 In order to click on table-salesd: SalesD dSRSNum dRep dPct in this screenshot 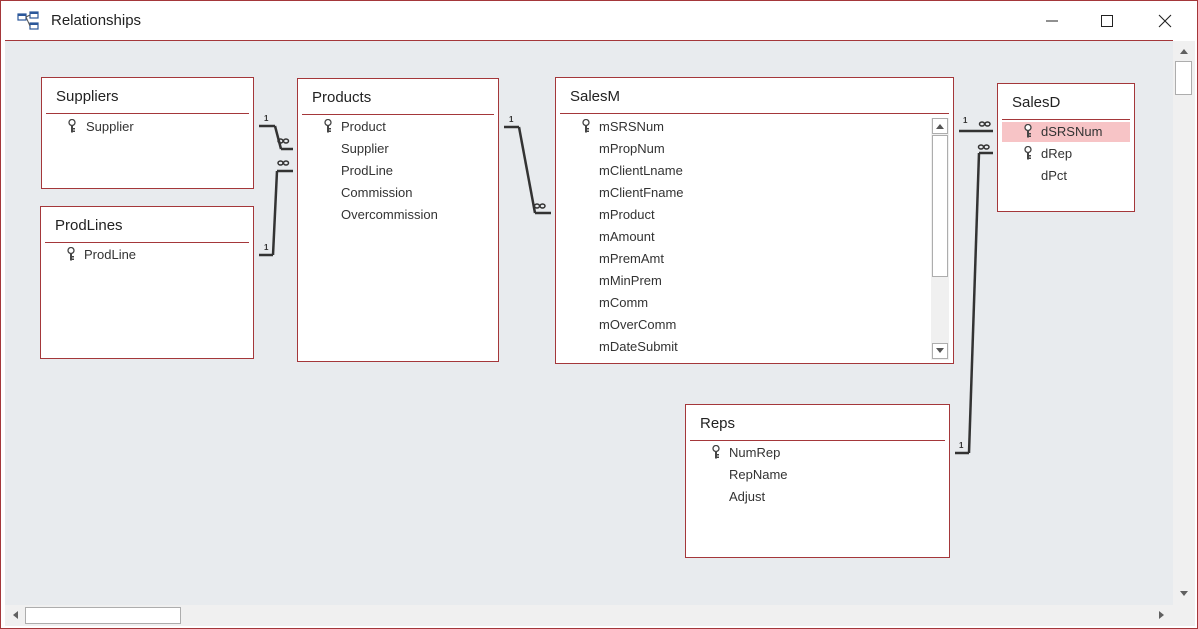, I will do `click(1066, 147)`.